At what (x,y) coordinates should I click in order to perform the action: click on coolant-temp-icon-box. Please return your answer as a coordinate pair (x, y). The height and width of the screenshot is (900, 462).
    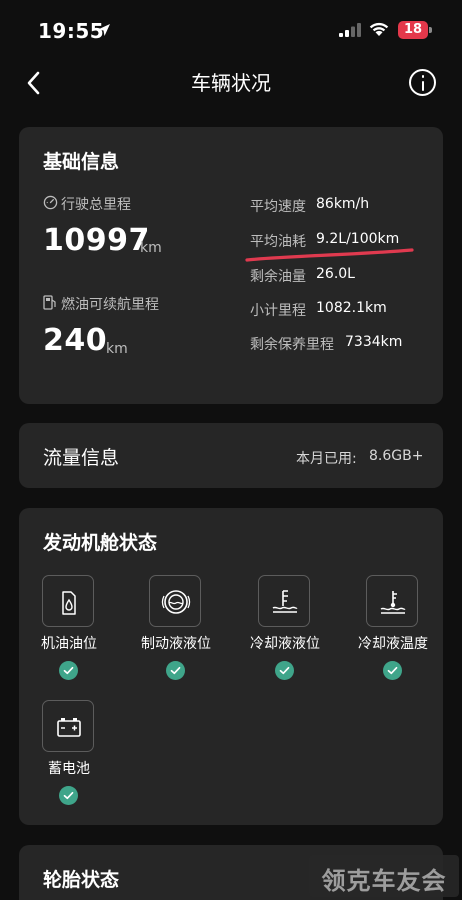
    Looking at the image, I should click on (392, 601).